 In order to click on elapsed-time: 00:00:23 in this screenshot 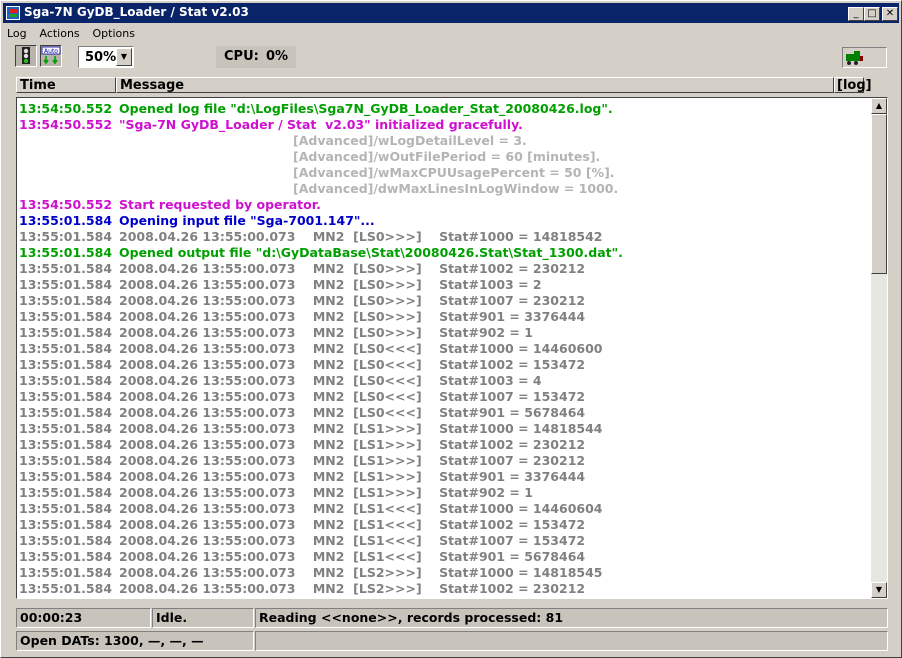, I will do `click(83, 618)`.